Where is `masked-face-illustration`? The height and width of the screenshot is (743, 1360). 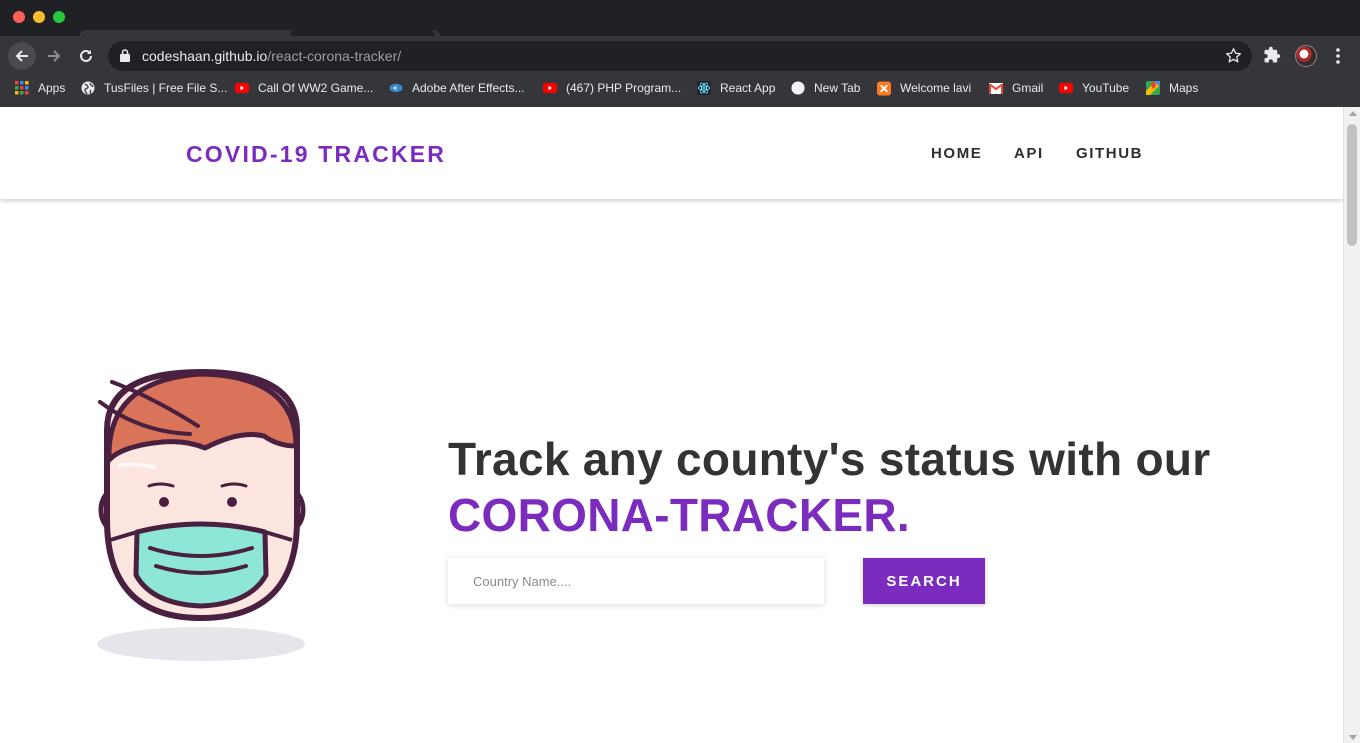
masked-face-illustration is located at coordinates (201, 514).